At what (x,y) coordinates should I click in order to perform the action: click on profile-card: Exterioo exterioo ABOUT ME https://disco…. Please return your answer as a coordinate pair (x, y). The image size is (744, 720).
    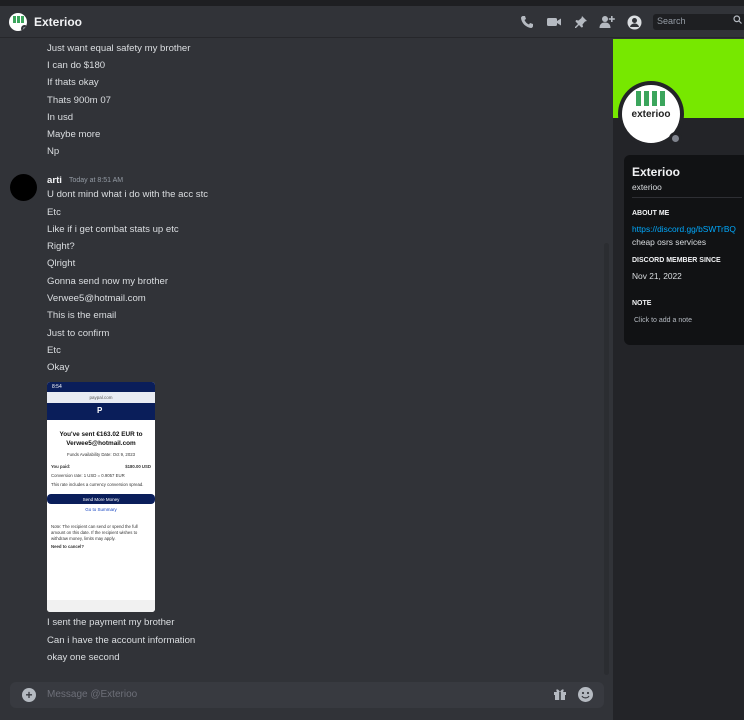
    Looking at the image, I should click on (684, 250).